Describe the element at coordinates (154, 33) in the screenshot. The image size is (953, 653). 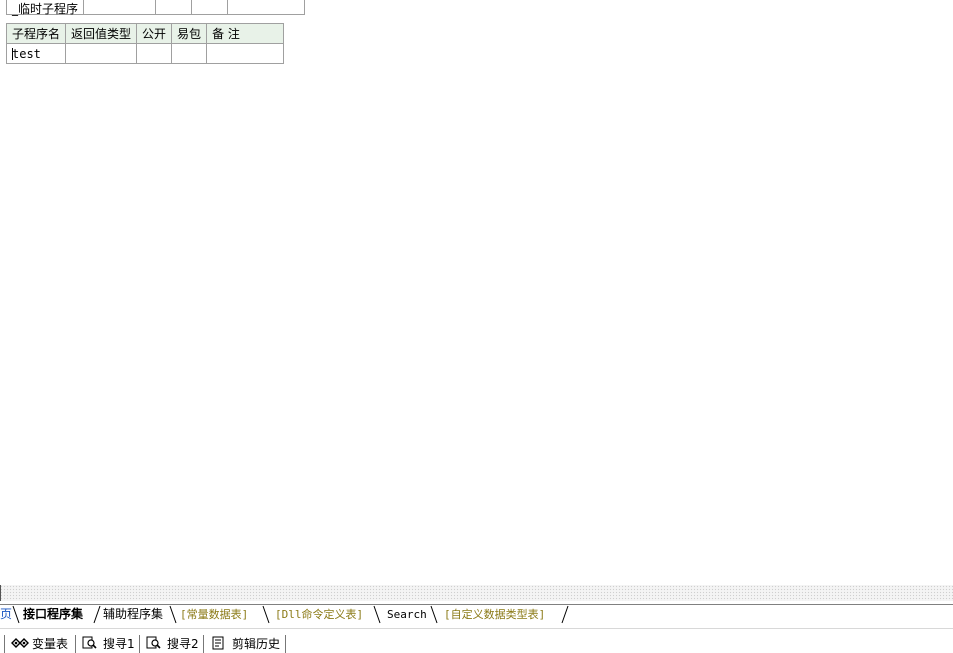
I see `header-public: 公开` at that location.